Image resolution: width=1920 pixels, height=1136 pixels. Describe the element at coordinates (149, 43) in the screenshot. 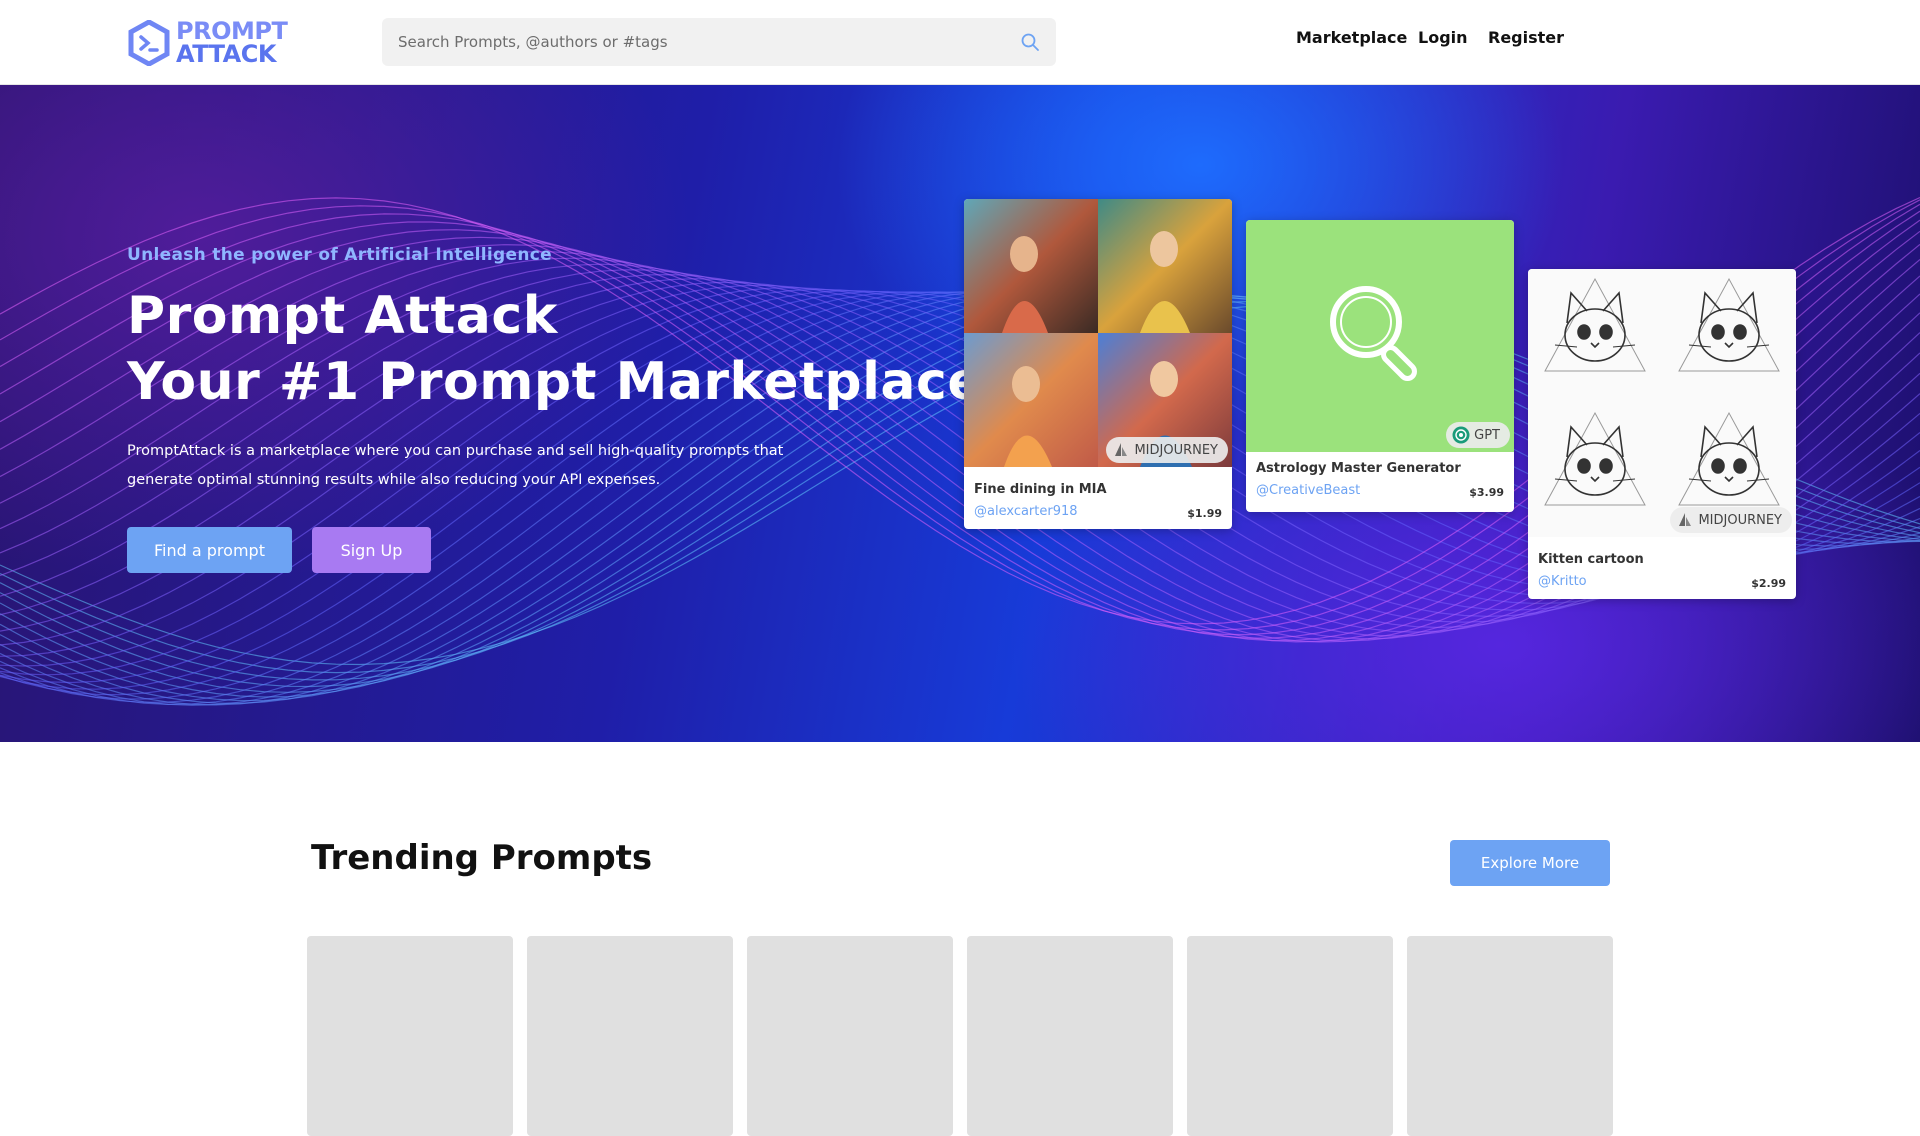

I see `logo-hexagon-icon` at that location.